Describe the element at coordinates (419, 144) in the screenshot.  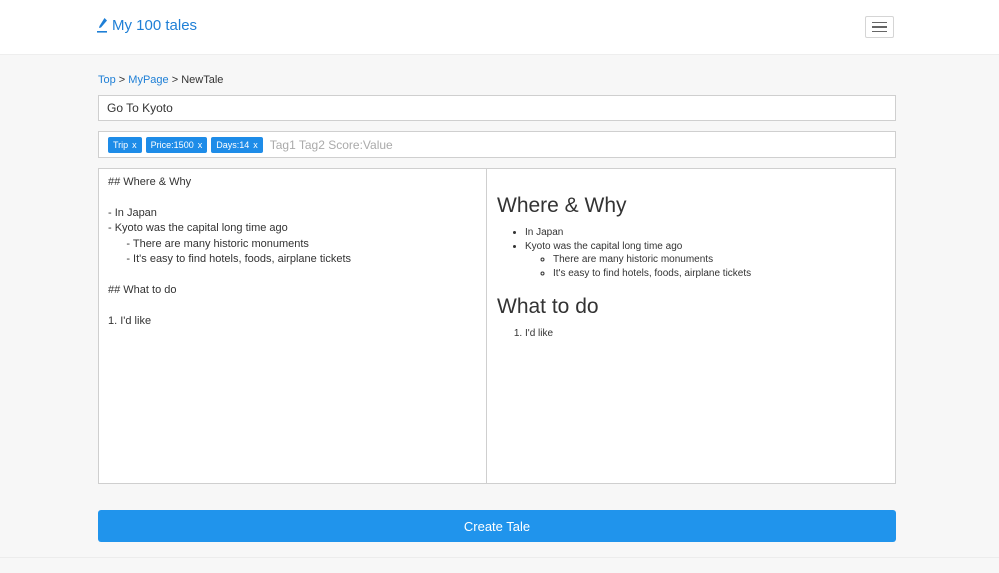
I see `tag-text-input` at that location.